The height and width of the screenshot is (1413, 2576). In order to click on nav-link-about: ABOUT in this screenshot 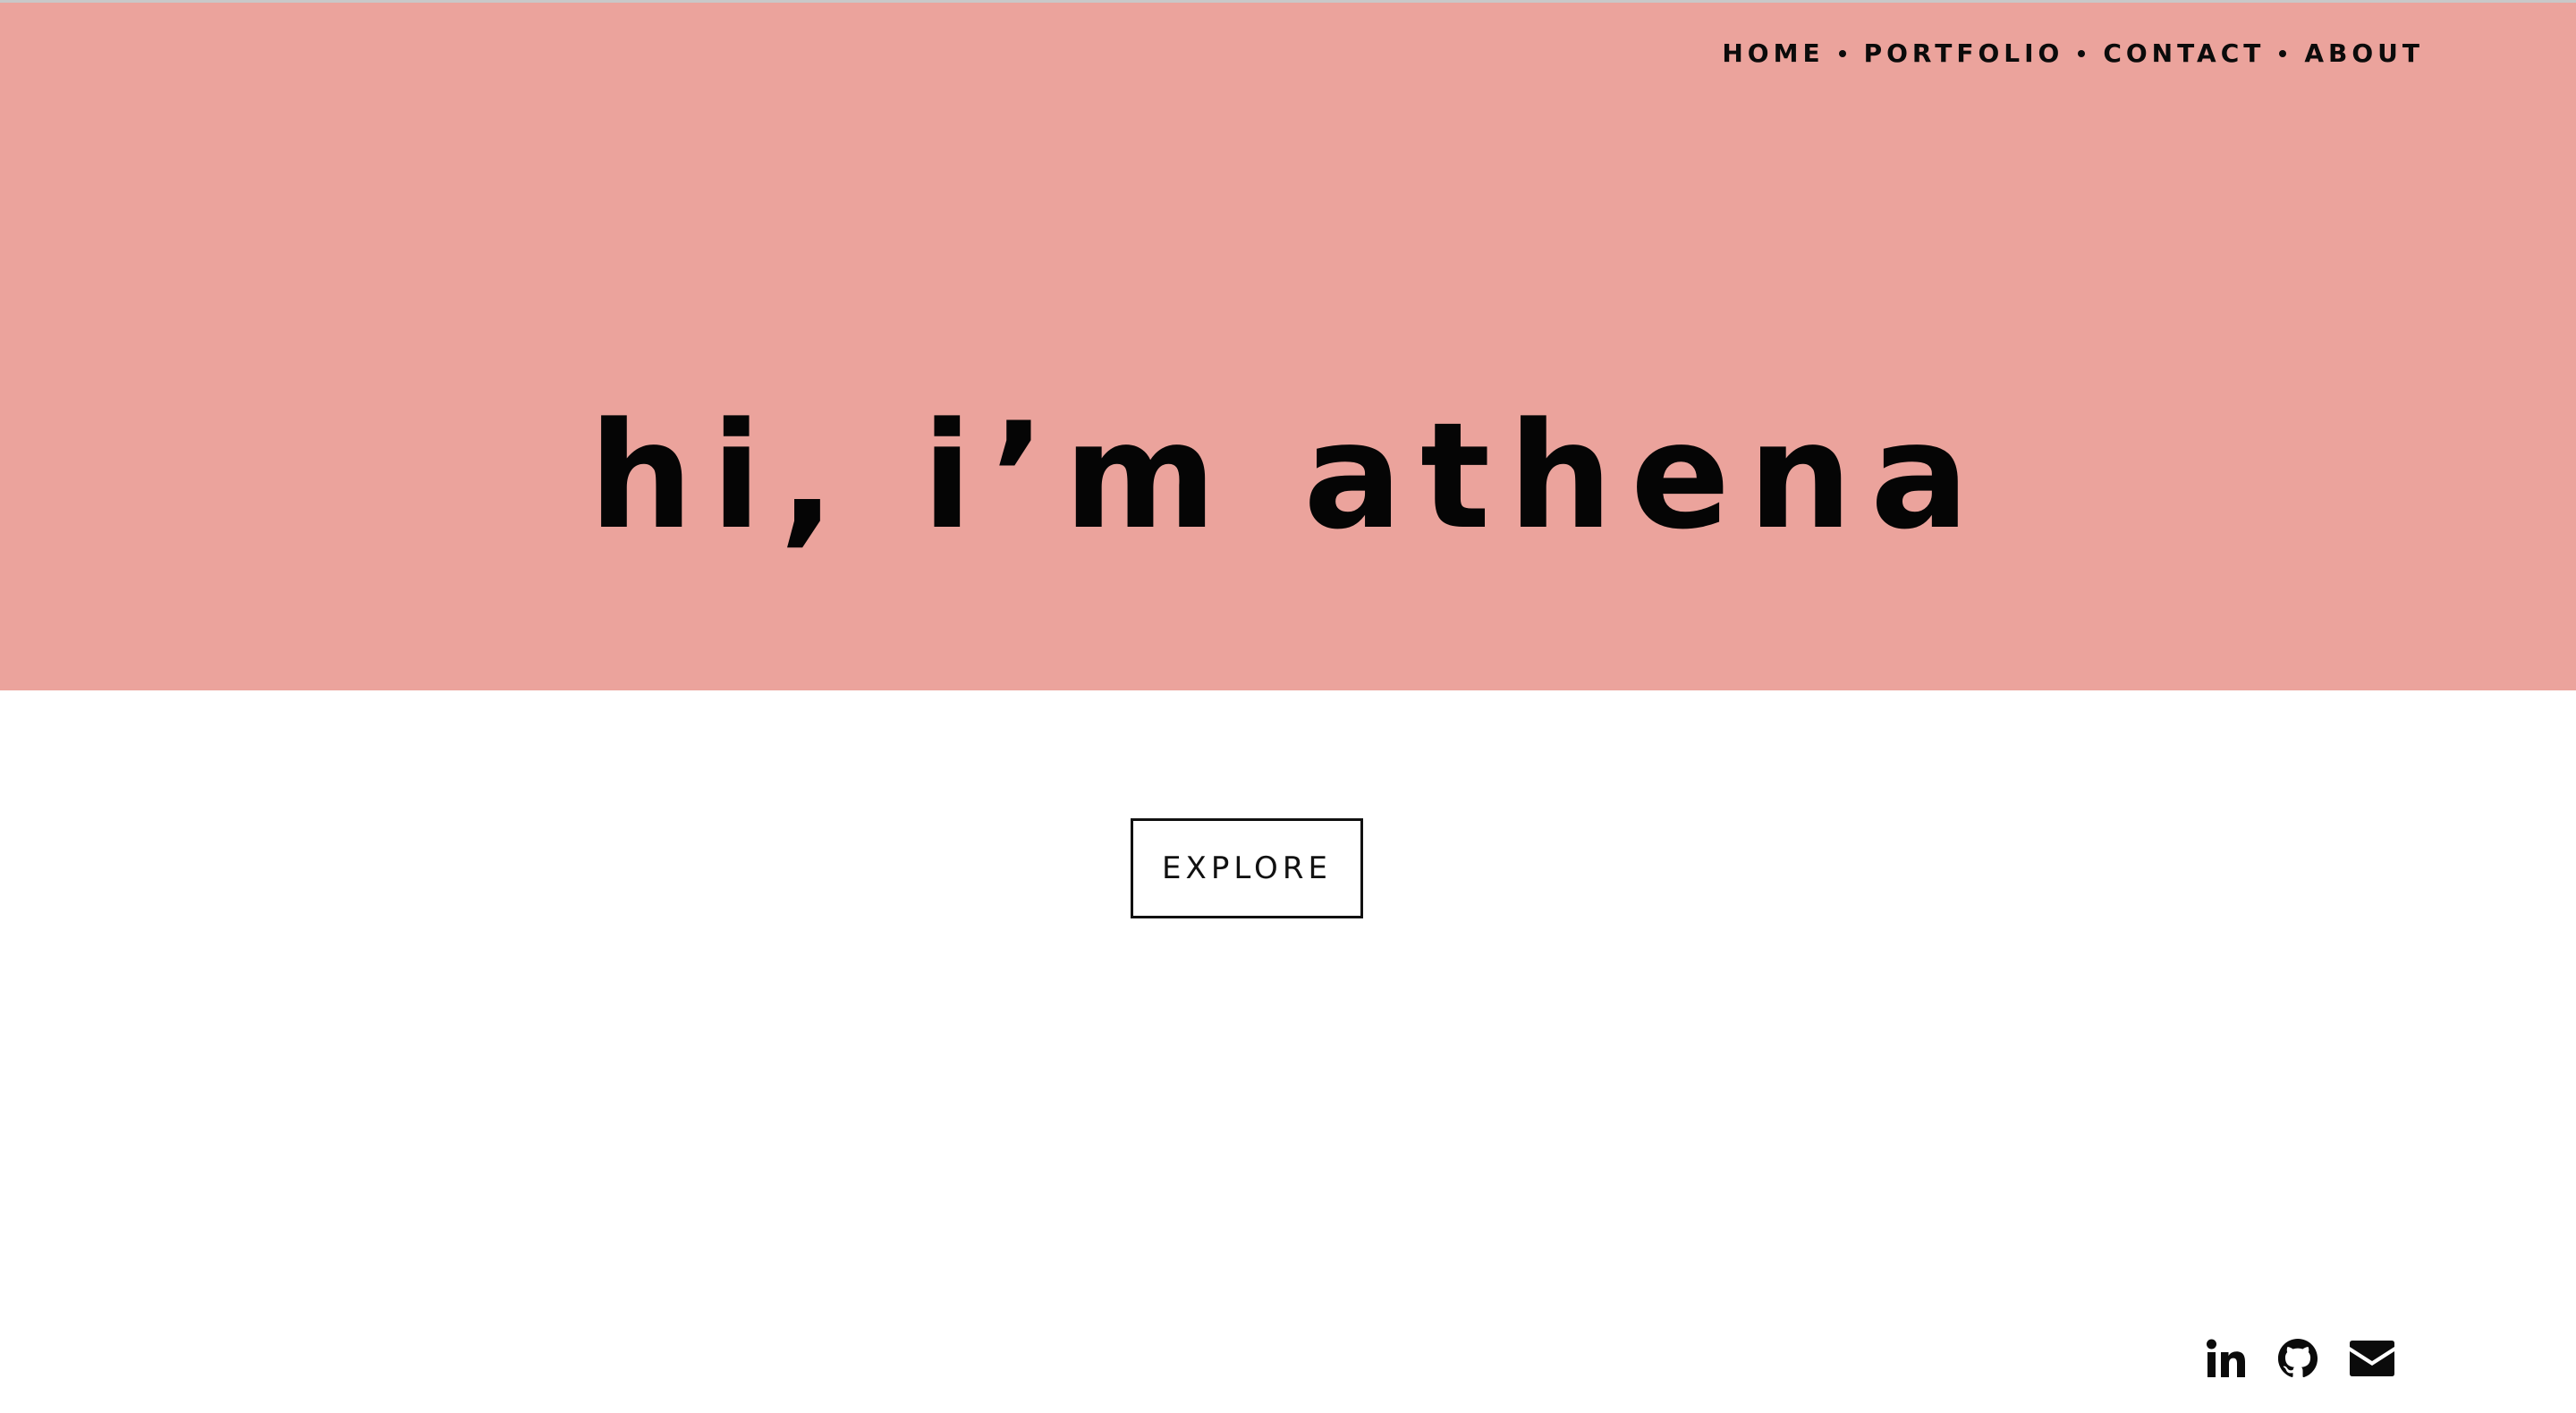, I will do `click(2364, 53)`.